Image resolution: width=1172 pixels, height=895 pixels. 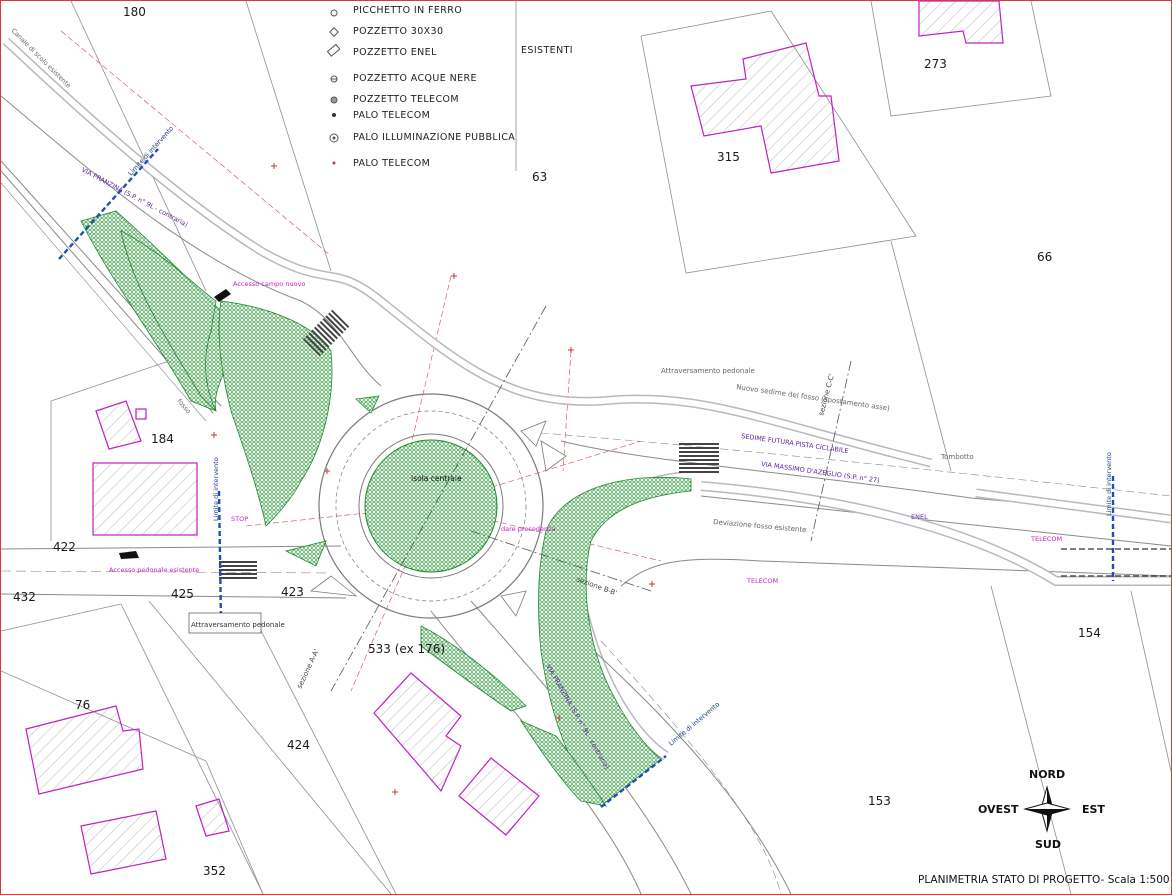 What do you see at coordinates (154, 570) in the screenshot?
I see `pedestrian-access-label: Accesso pedonale esistente` at bounding box center [154, 570].